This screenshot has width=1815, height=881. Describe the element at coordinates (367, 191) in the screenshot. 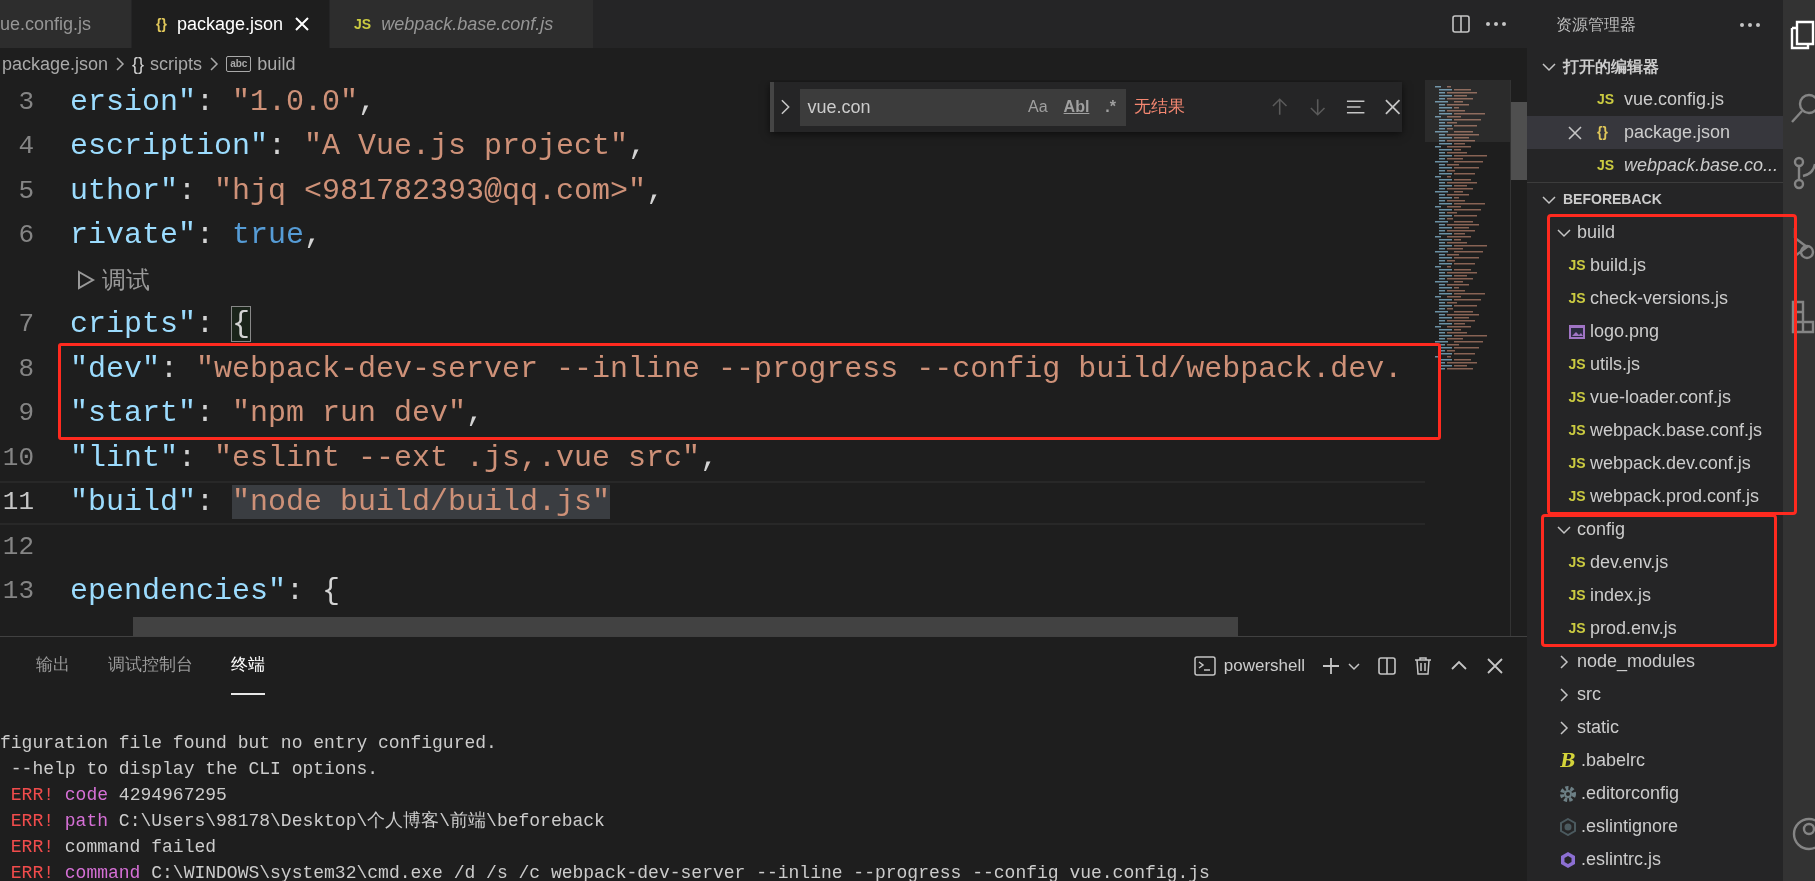

I see `code-line: uthor": "hjq <981782393@qq.com>",` at that location.